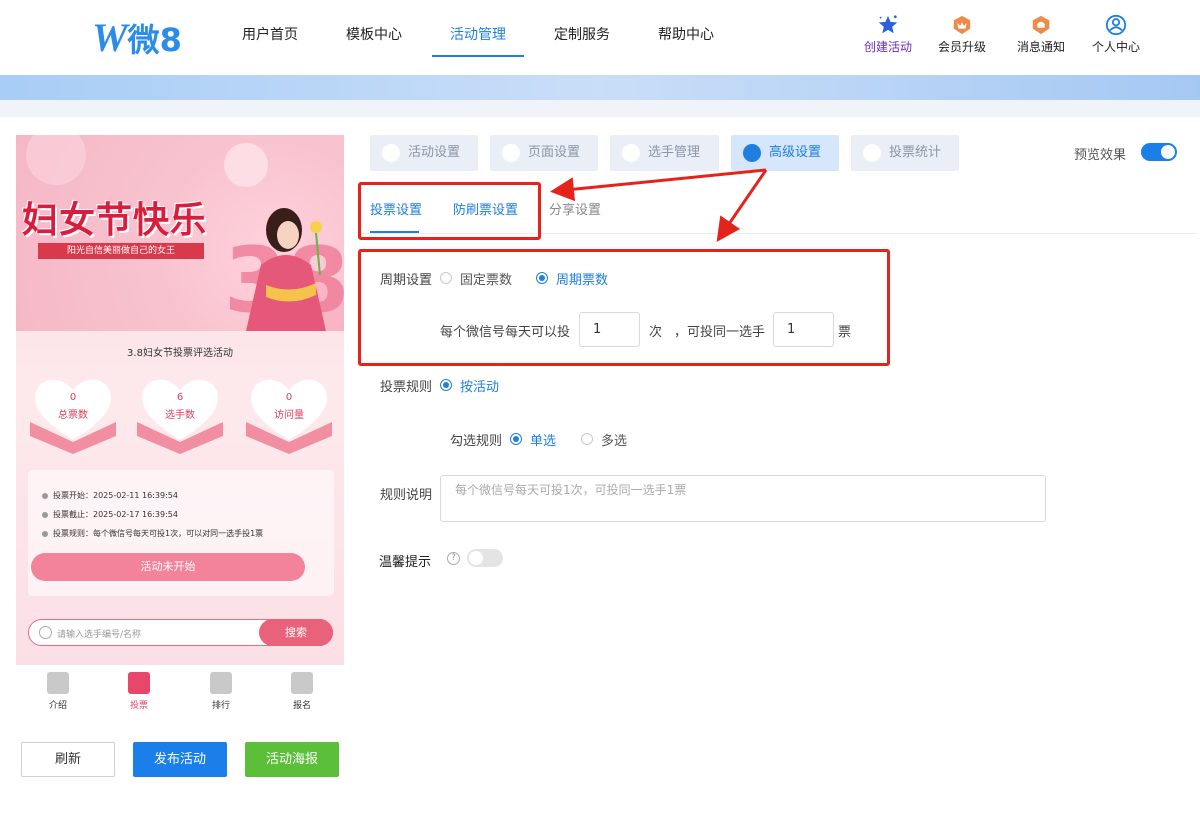  I want to click on search-button: 搜索, so click(296, 632).